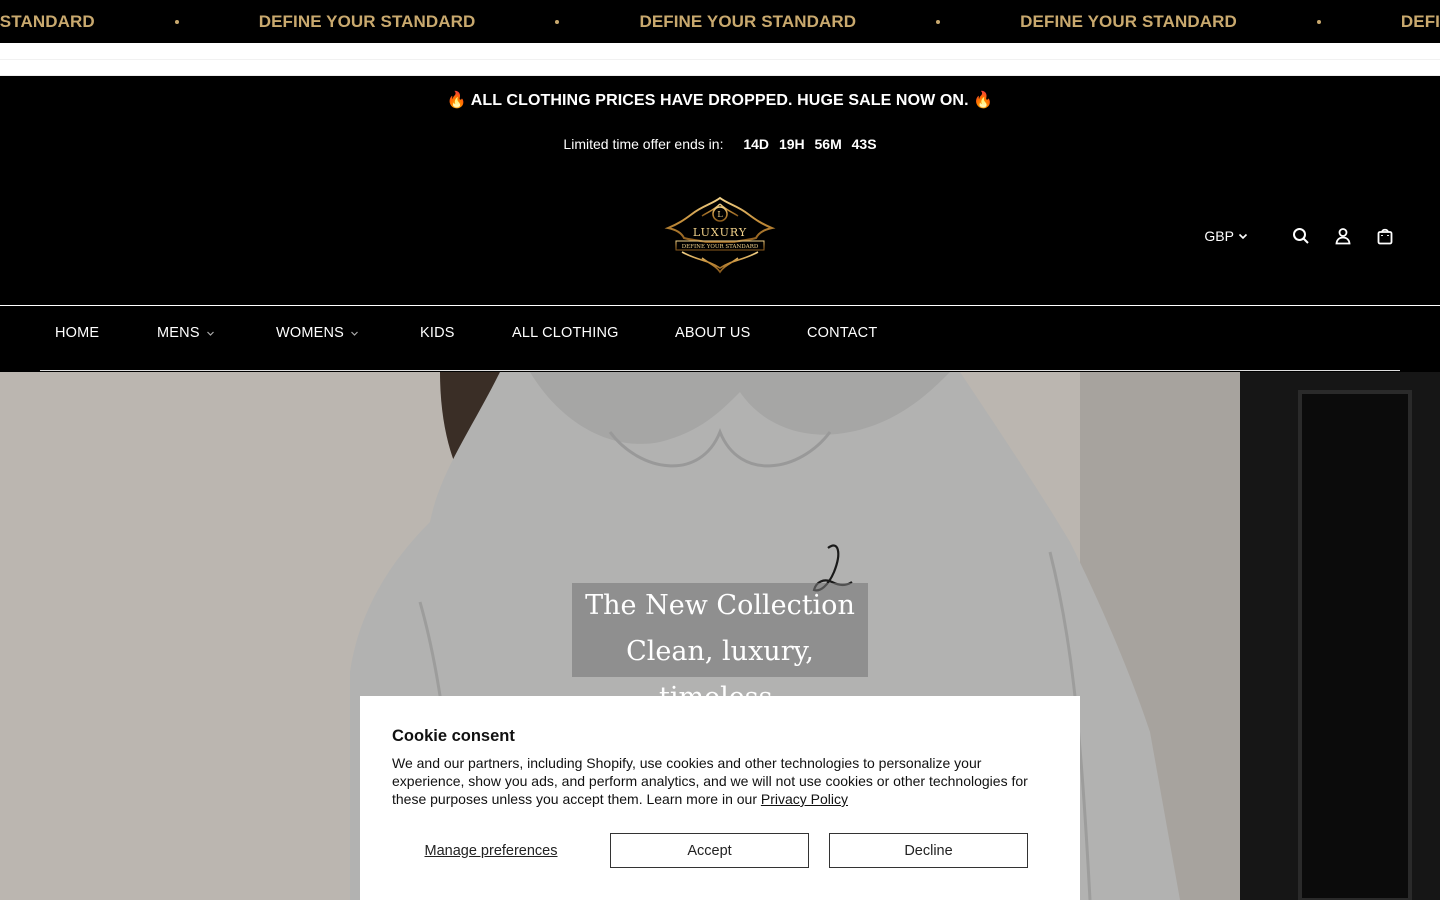  Describe the element at coordinates (643, 144) in the screenshot. I see `countdown-label: Limited time offer ends in:` at that location.